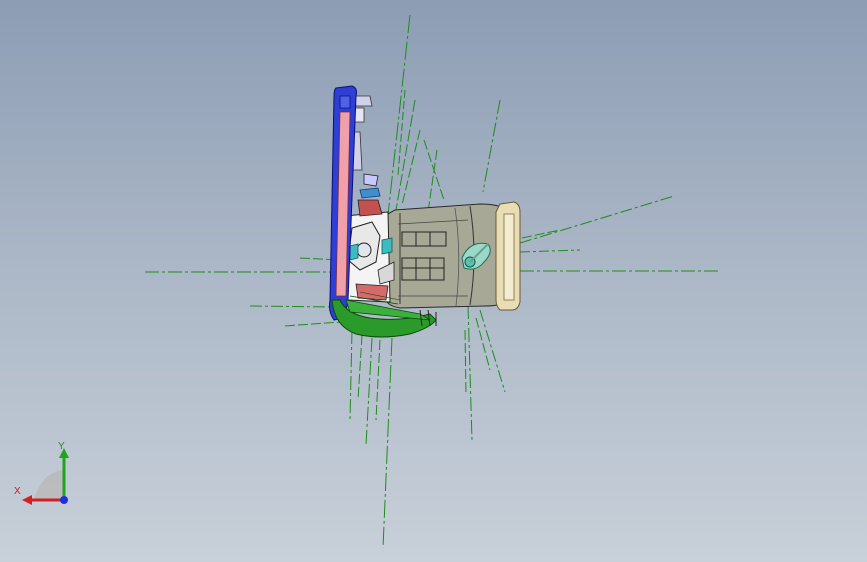 This screenshot has height=562, width=867. What do you see at coordinates (46, 474) in the screenshot?
I see `coordinate-triad: Y X` at bounding box center [46, 474].